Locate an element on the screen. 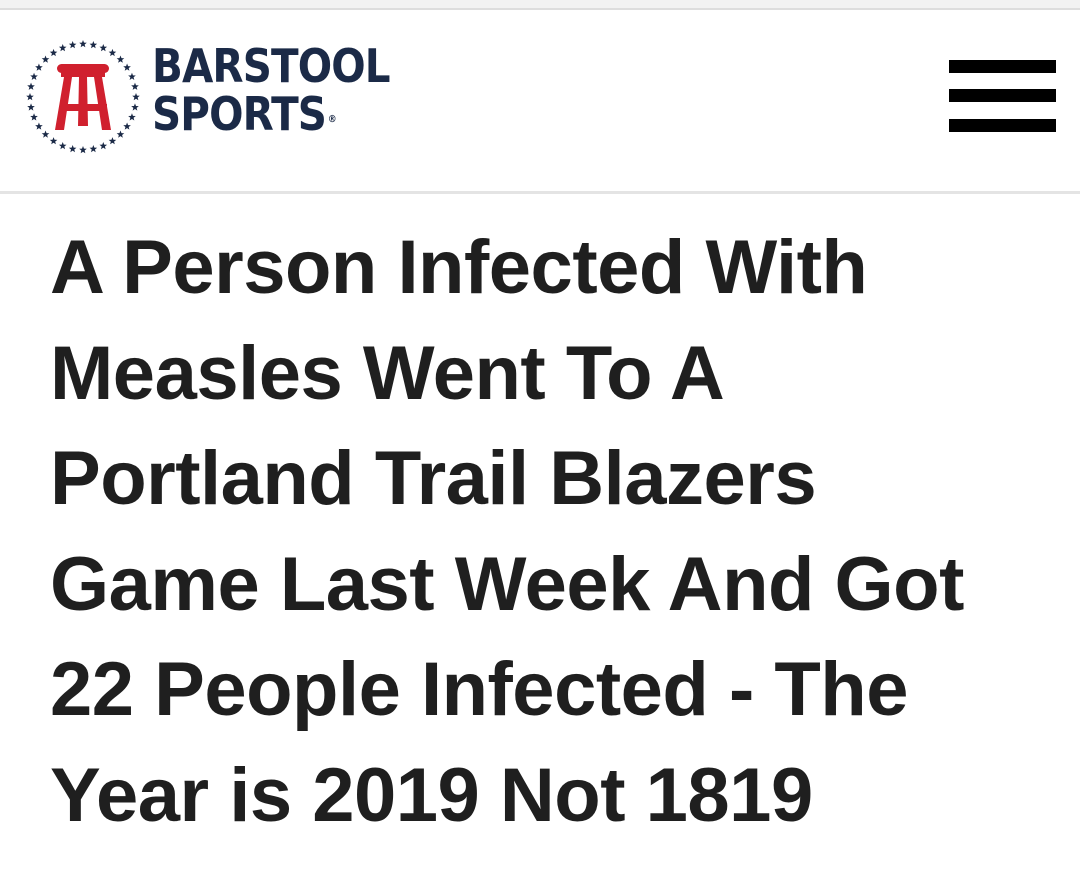 The image size is (1080, 869). barstool-stool-emblem-icon is located at coordinates (83, 97).